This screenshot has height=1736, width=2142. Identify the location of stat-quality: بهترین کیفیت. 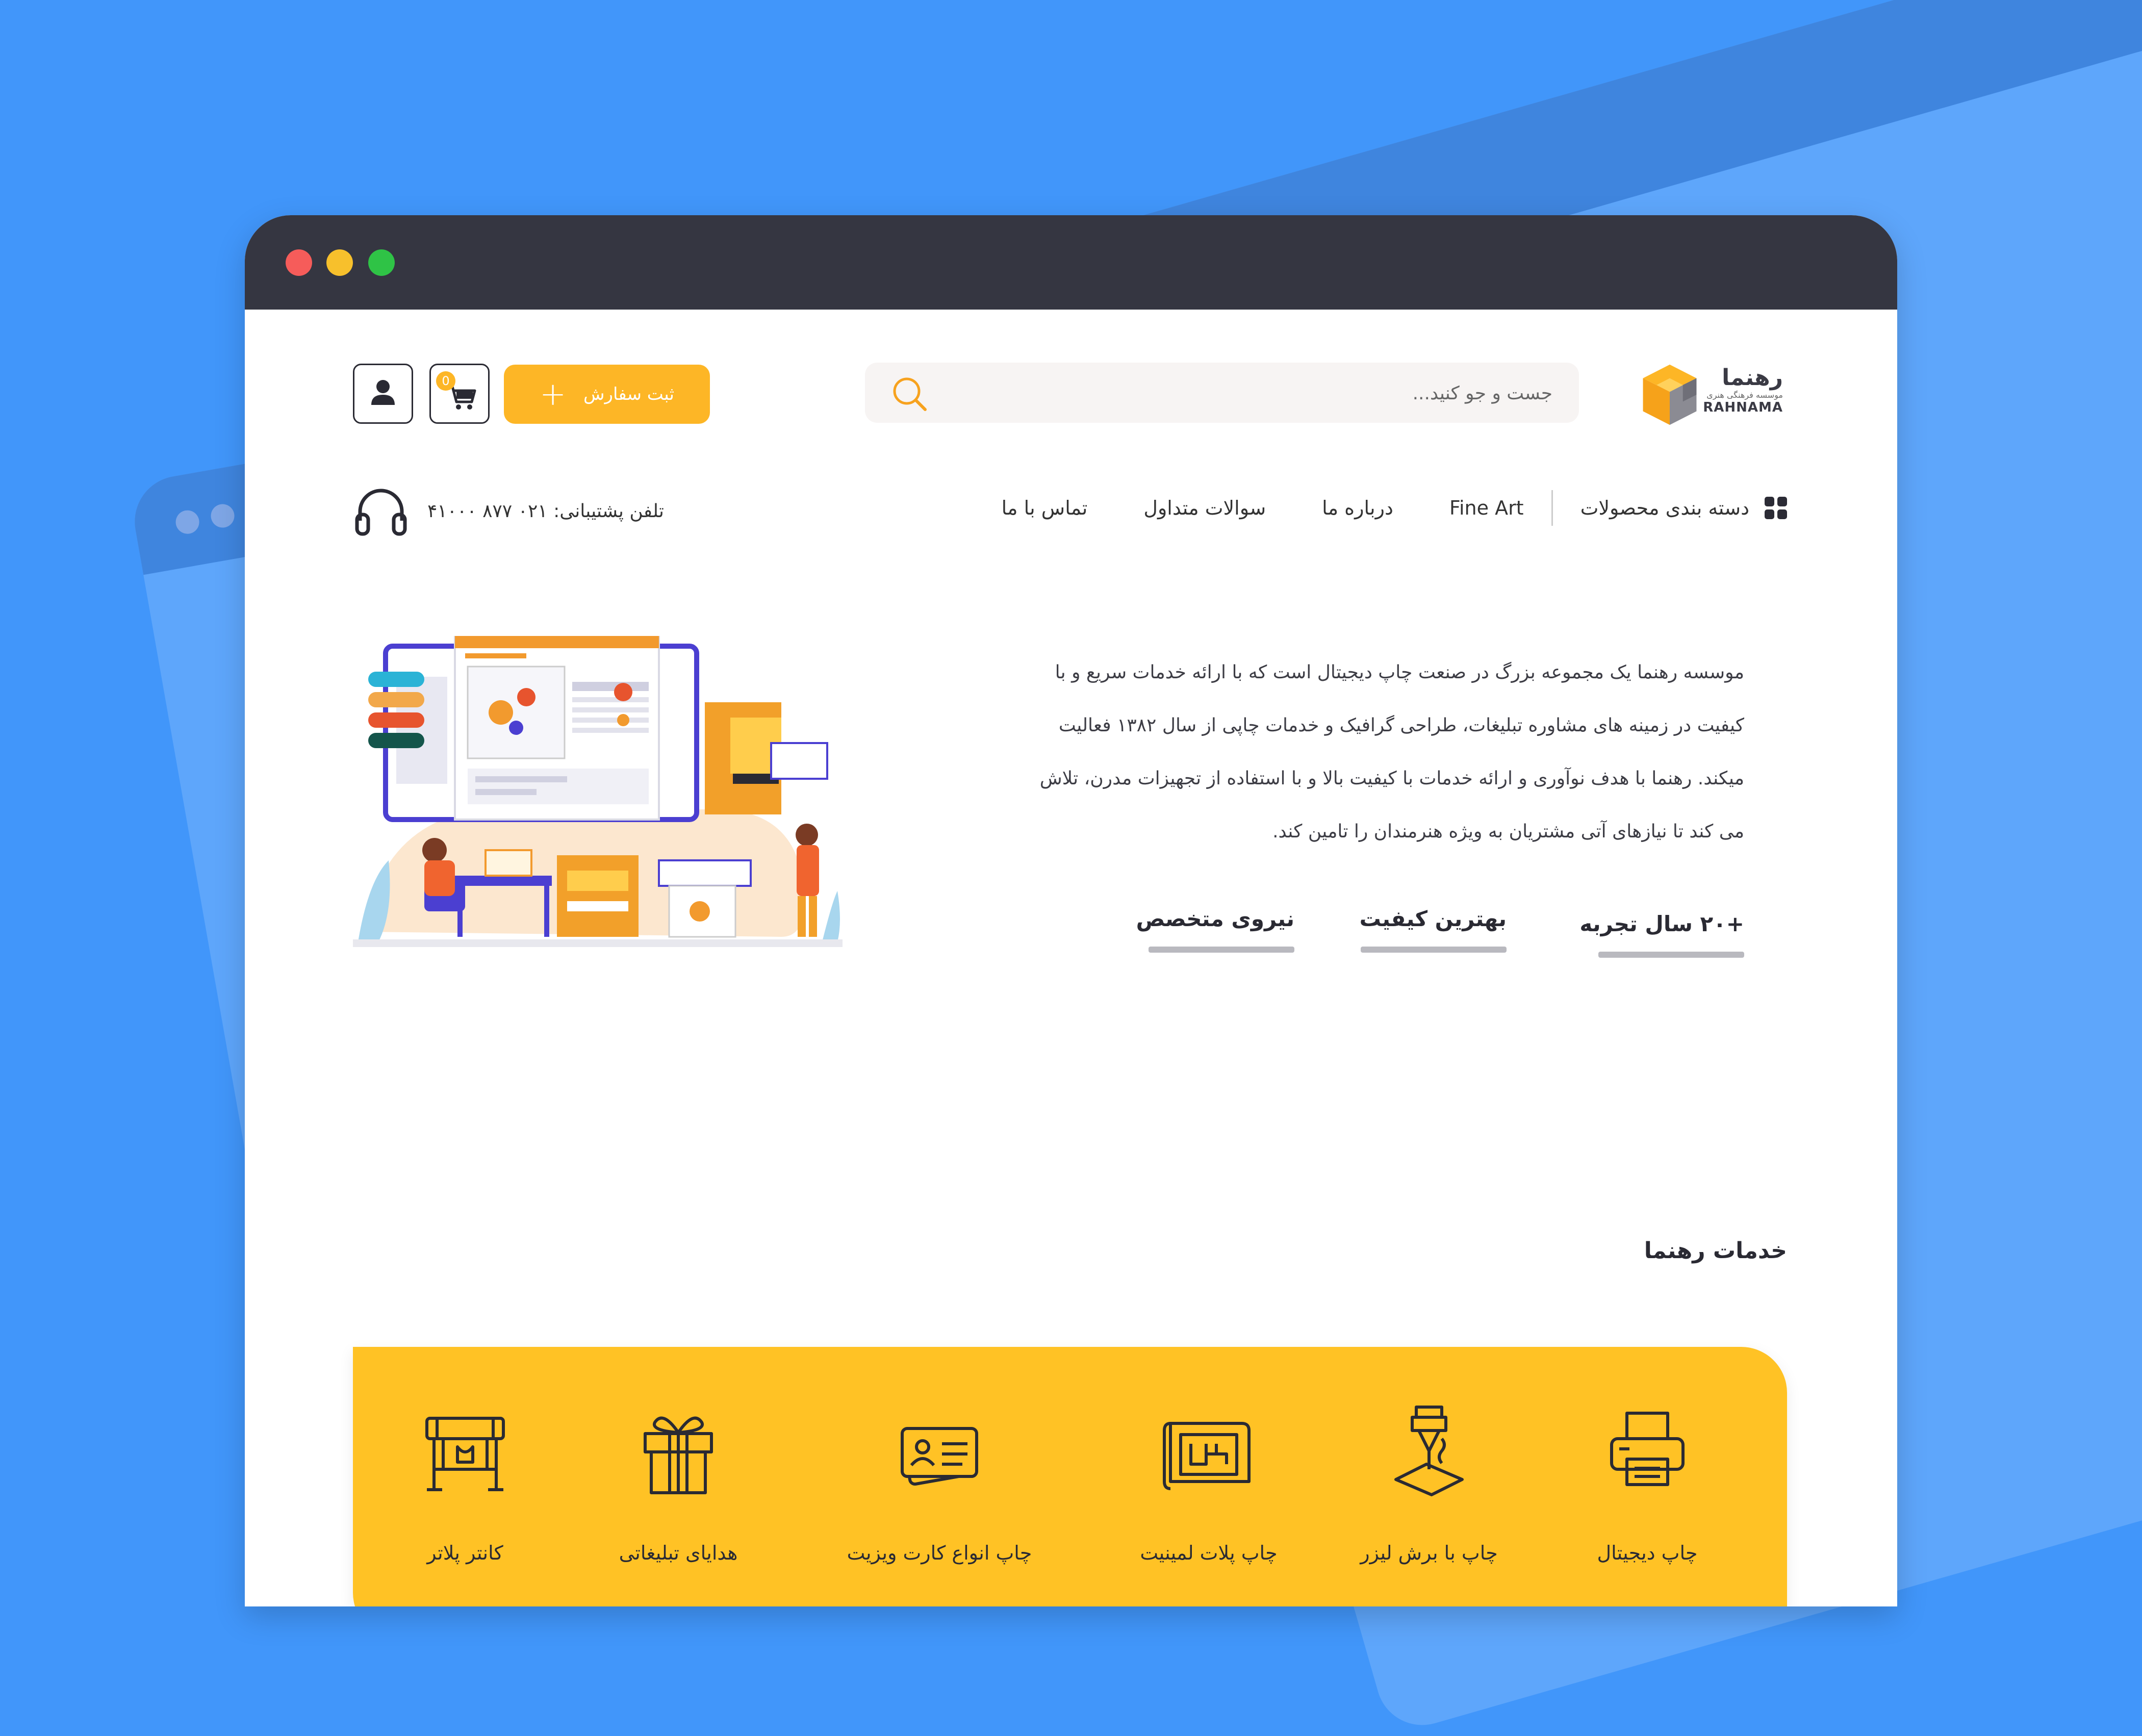
(1433, 929).